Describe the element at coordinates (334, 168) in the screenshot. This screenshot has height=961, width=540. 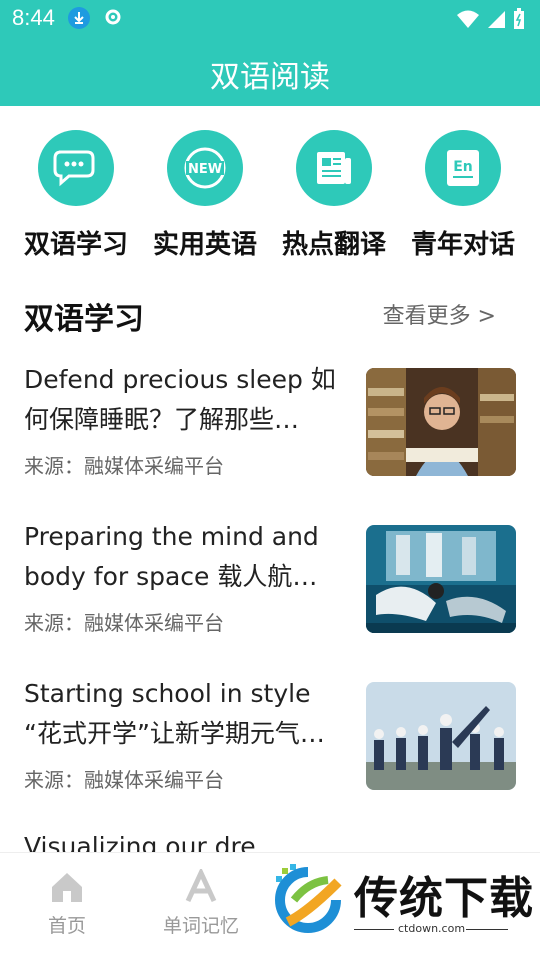
I see `newspaper-icon` at that location.